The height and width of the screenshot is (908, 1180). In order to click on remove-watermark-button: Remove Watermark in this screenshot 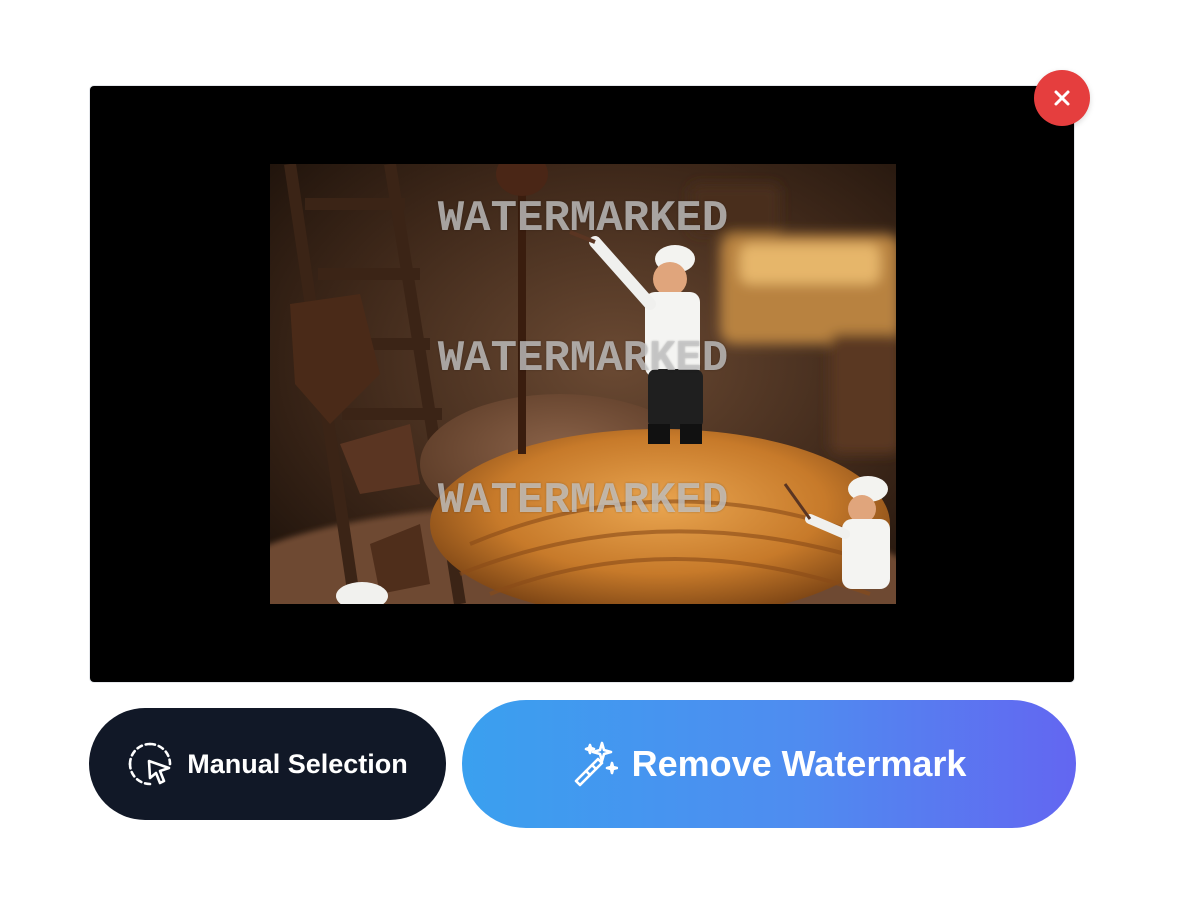, I will do `click(769, 764)`.